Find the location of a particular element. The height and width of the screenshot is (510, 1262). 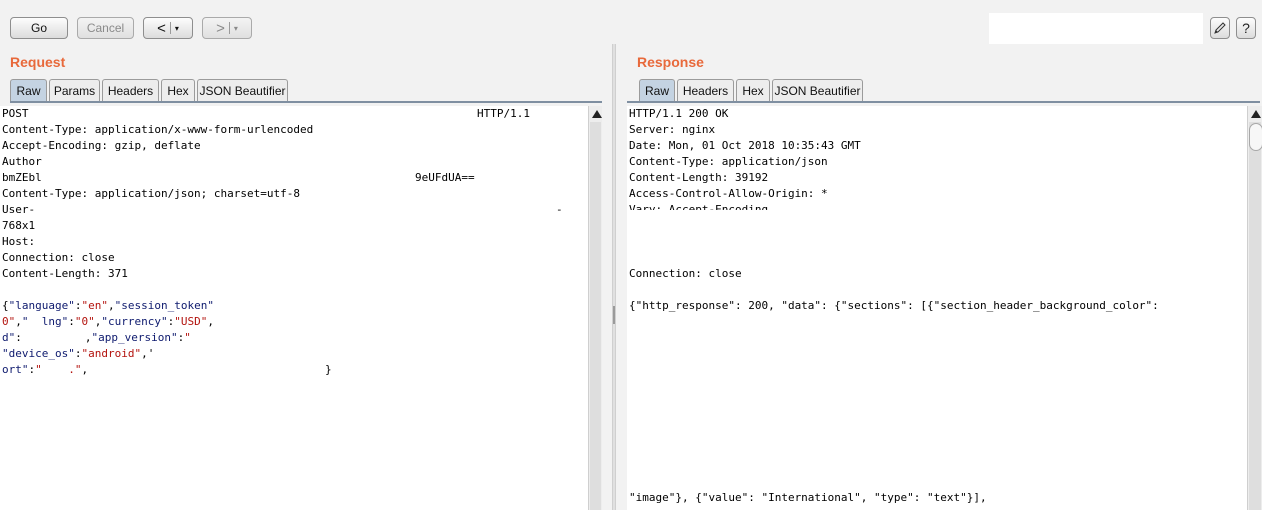

divider-grip-icon is located at coordinates (614, 315).